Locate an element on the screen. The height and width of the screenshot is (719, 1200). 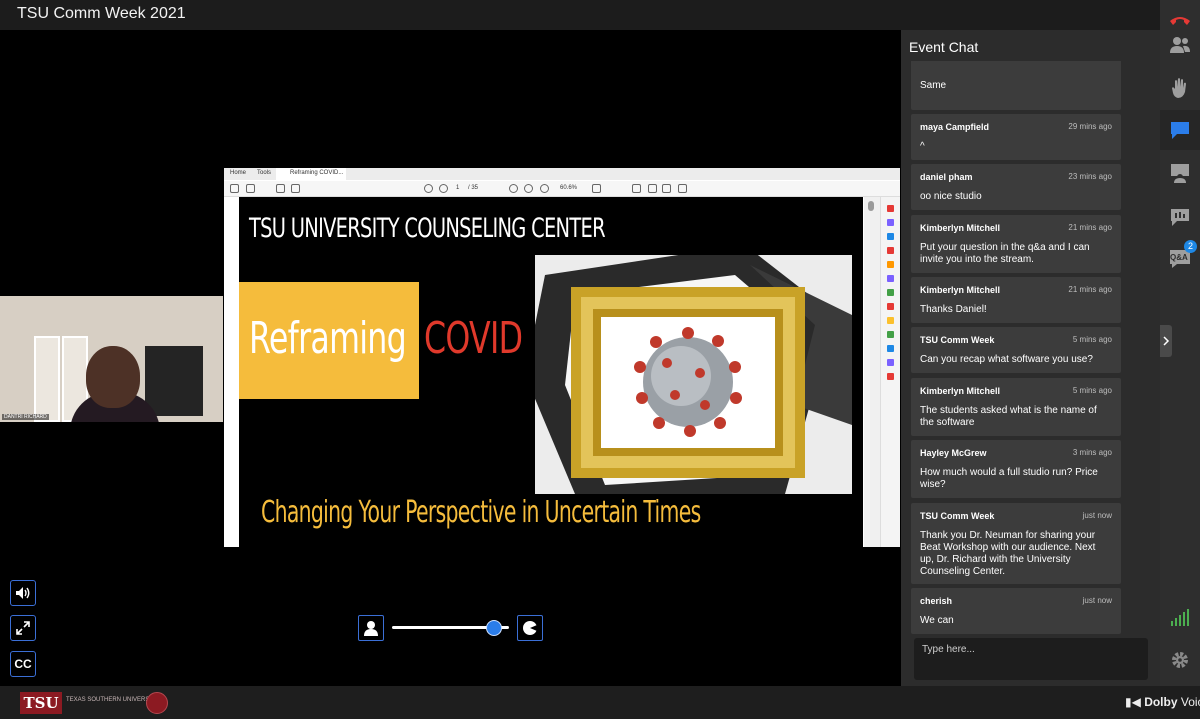
expand-icon is located at coordinates (23, 628).